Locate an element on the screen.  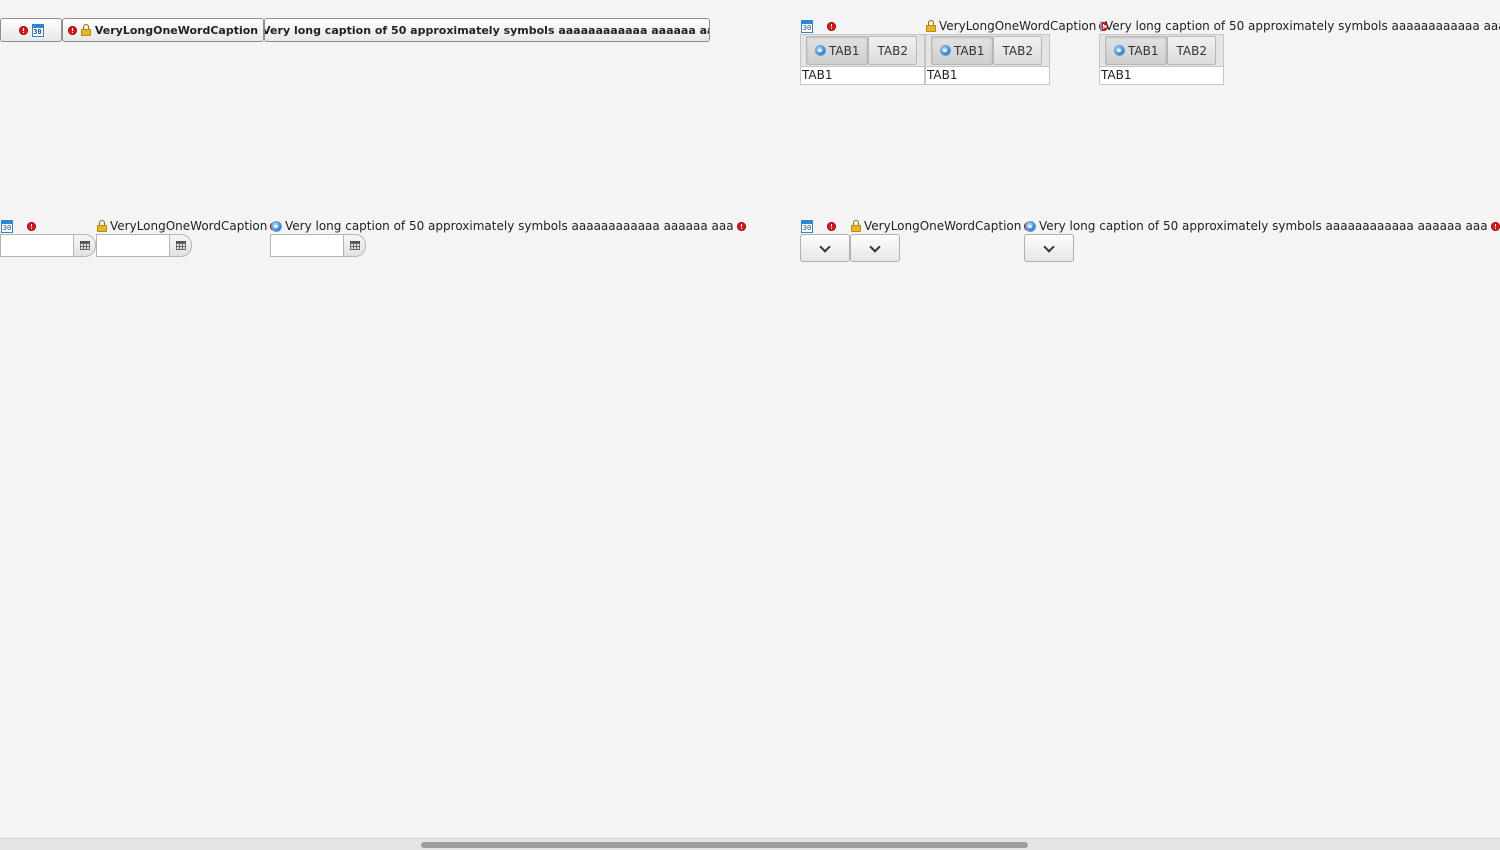
tabsheet-1: TAB1 TAB2 TAB1 is located at coordinates (862, 59).